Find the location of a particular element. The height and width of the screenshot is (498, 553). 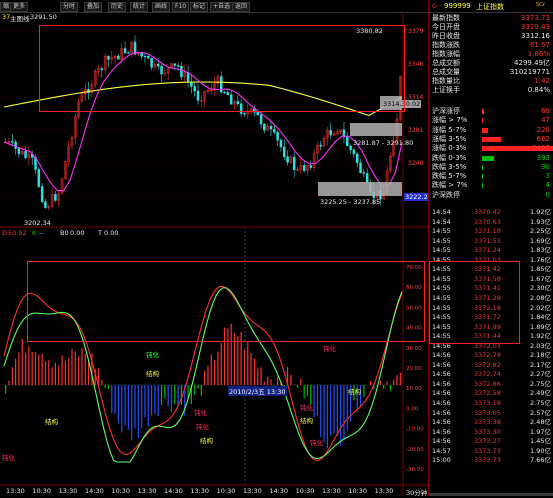

toolbar-button: 画线 is located at coordinates (161, 7).